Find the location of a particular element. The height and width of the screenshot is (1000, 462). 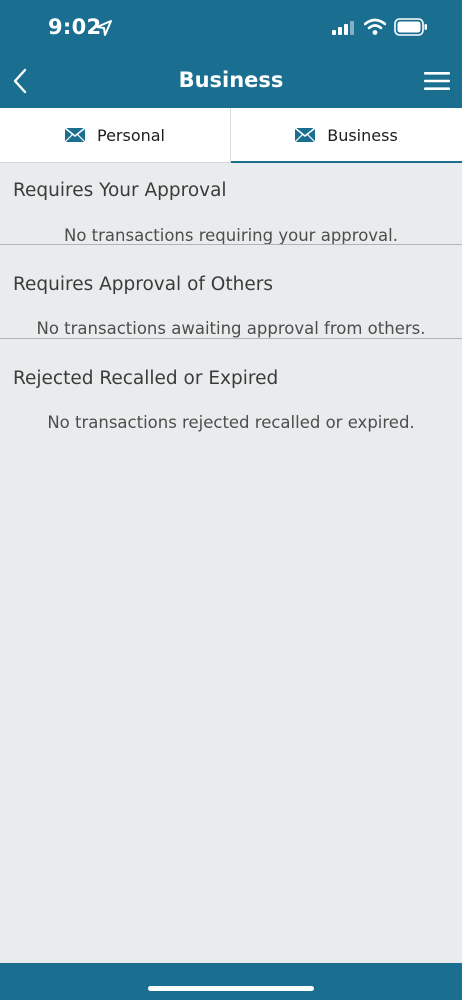

battery-icon is located at coordinates (410, 27).